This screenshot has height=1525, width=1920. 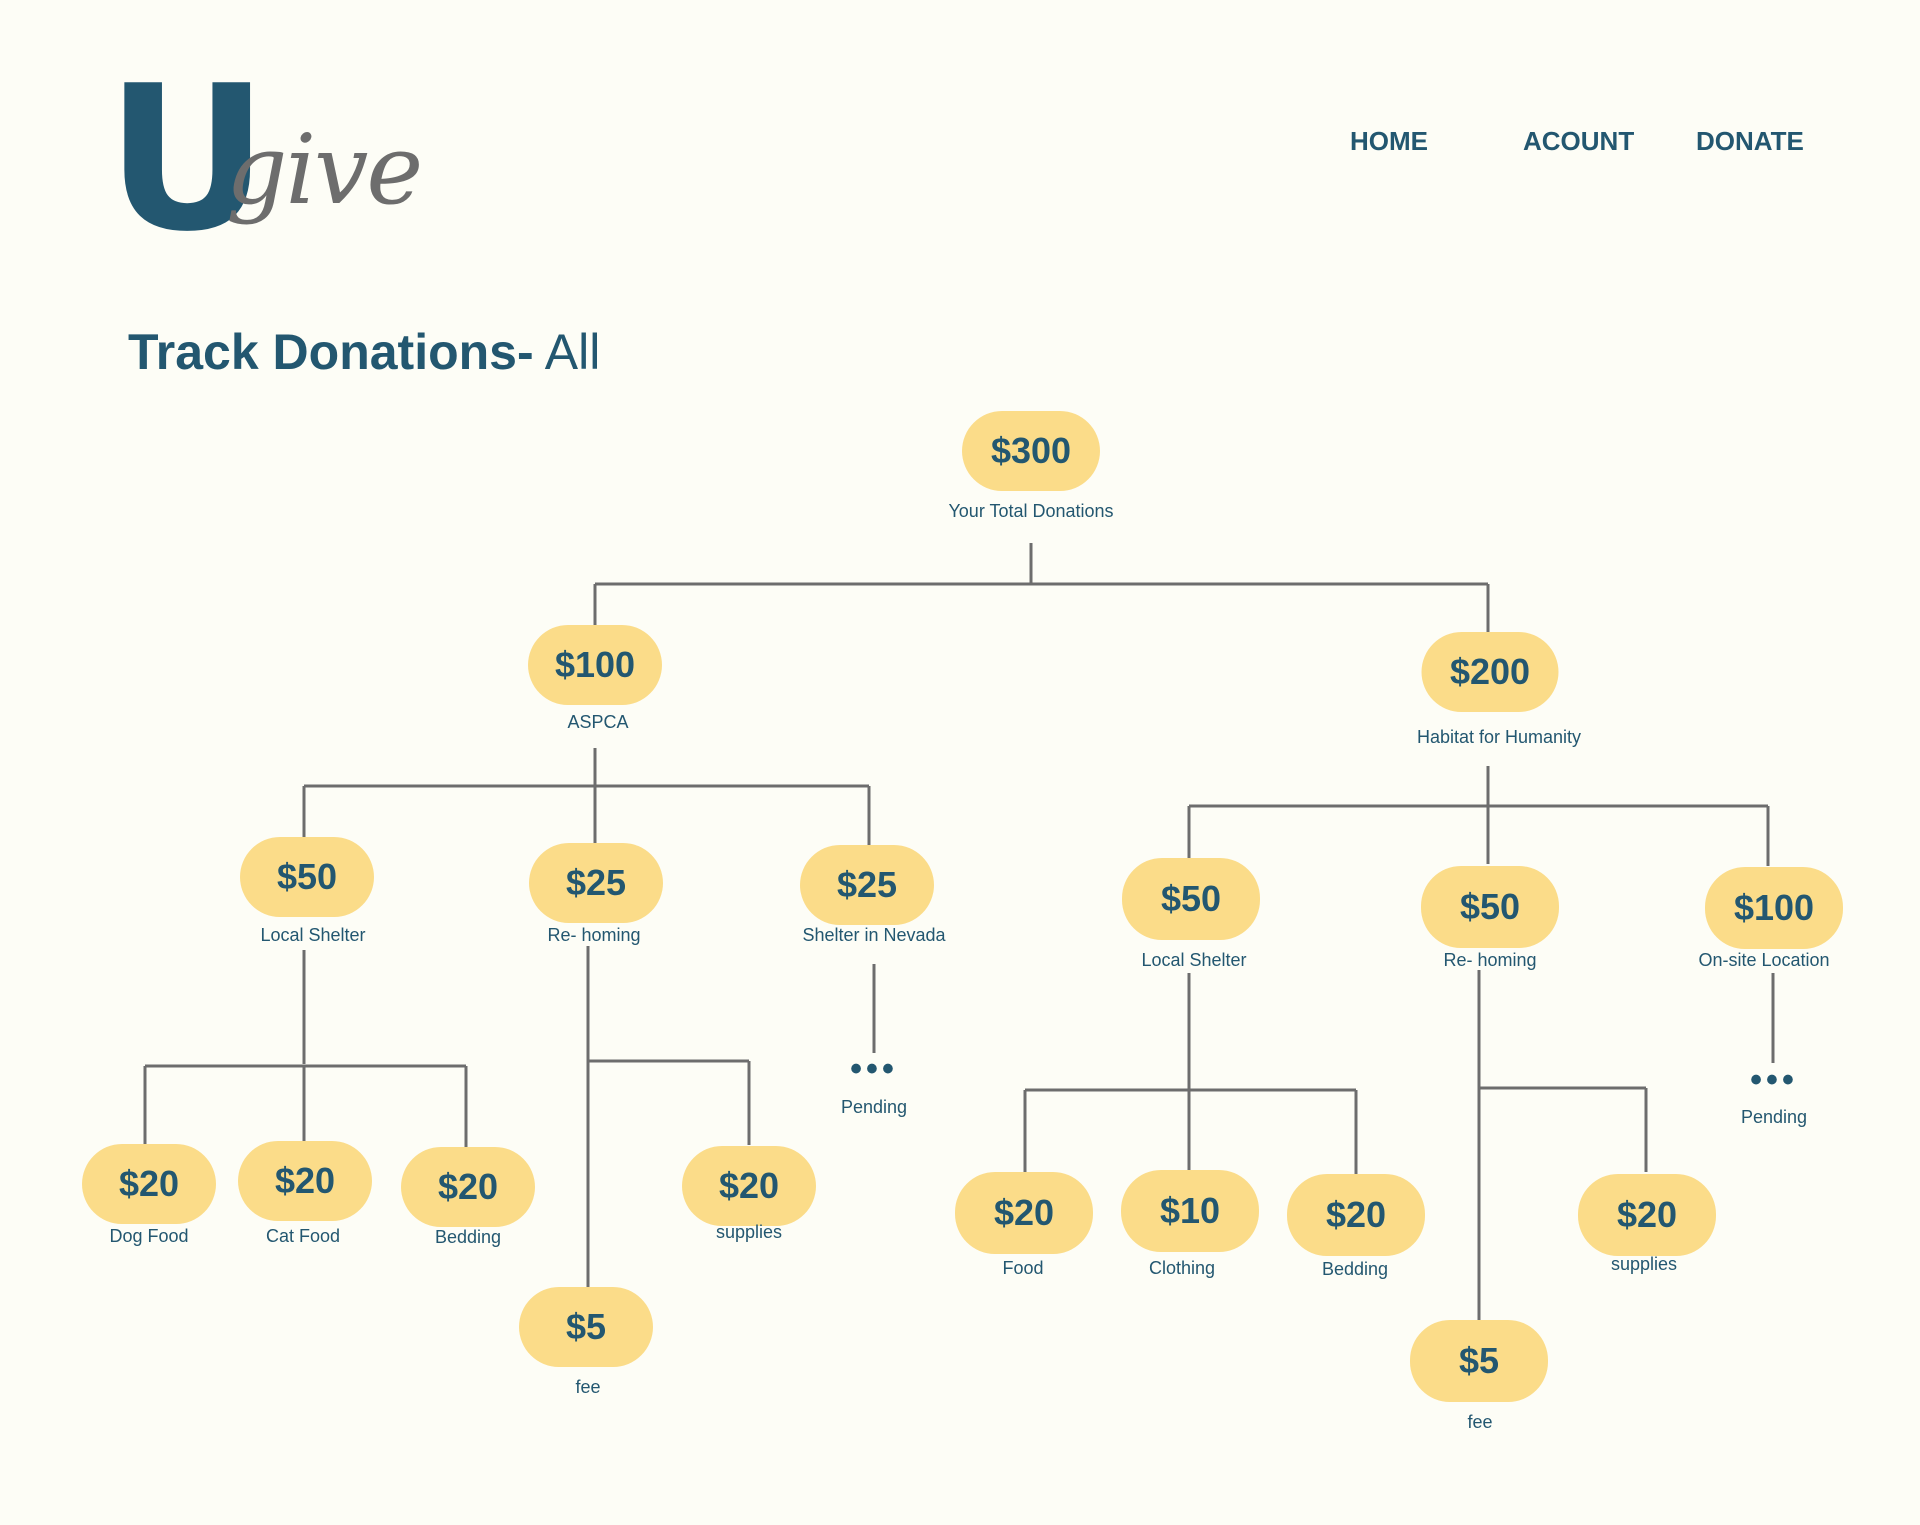 I want to click on node-habitat: $200, so click(x=1490, y=672).